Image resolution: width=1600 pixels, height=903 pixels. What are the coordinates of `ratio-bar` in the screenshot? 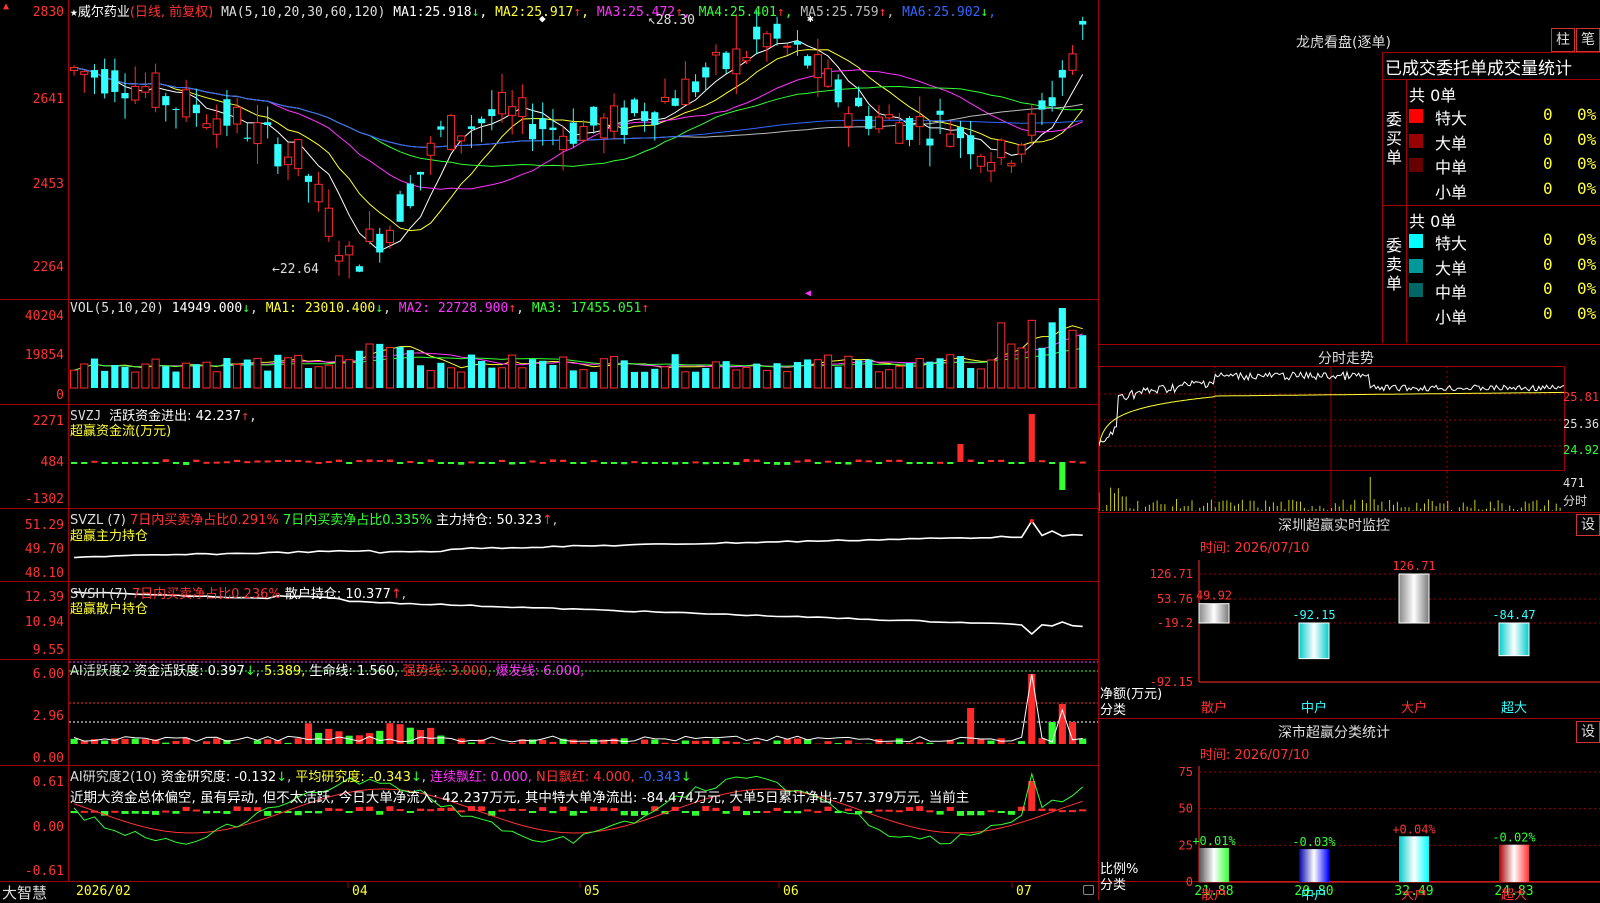 It's located at (1314, 865).